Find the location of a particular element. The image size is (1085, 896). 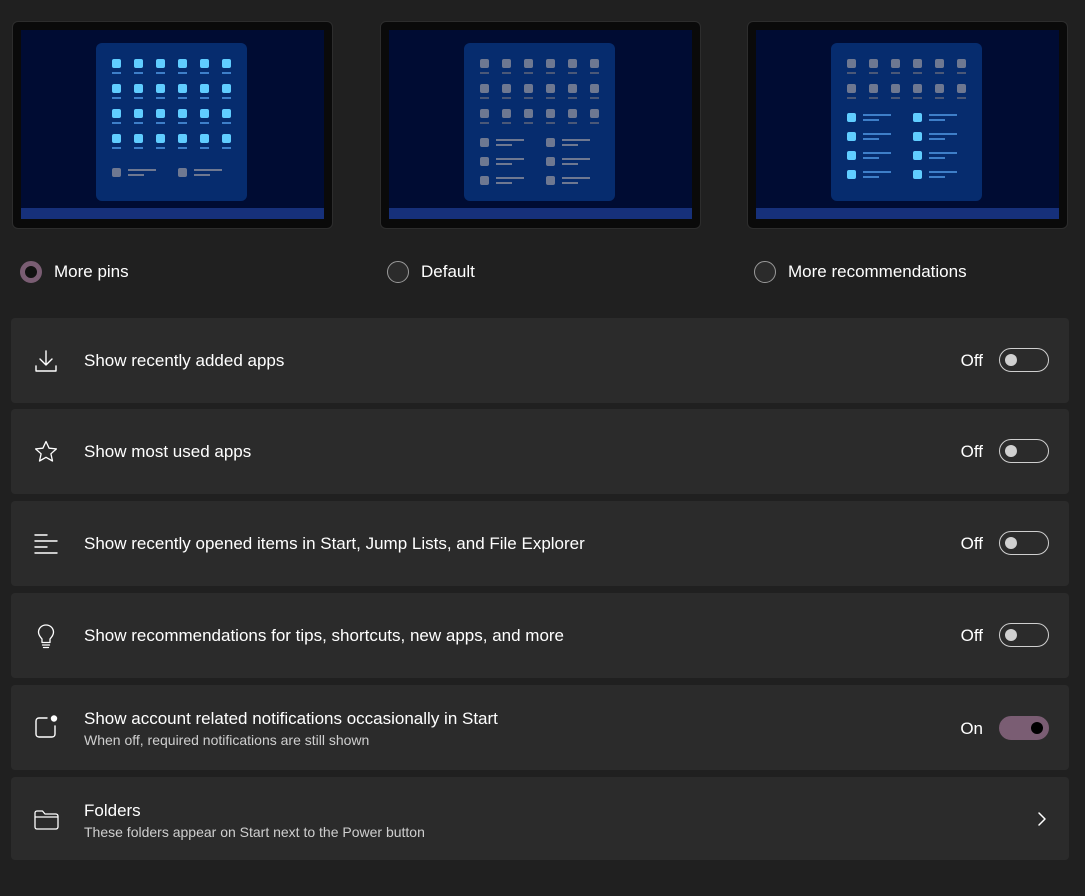

radio-button-checked is located at coordinates (31, 272).